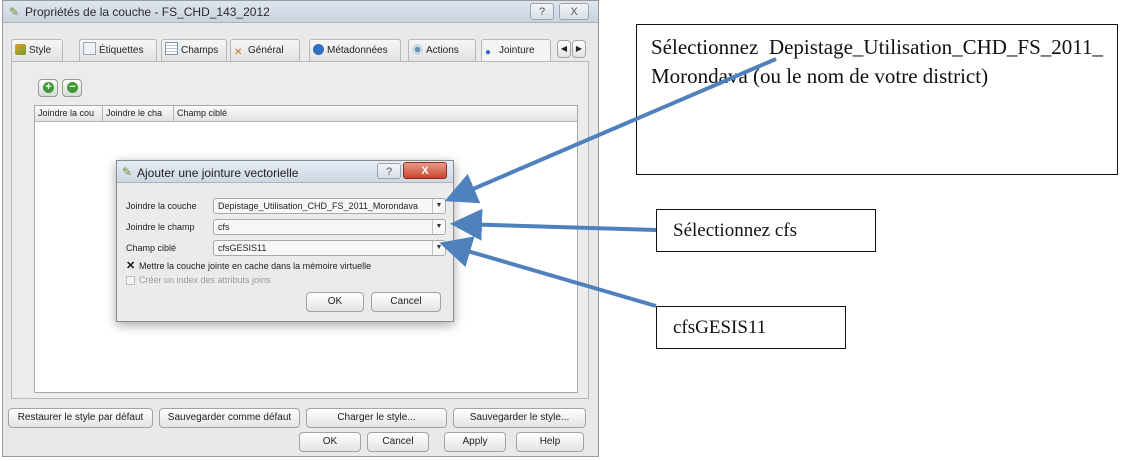  What do you see at coordinates (610, 130) in the screenshot?
I see `arrow-to-join-layer` at bounding box center [610, 130].